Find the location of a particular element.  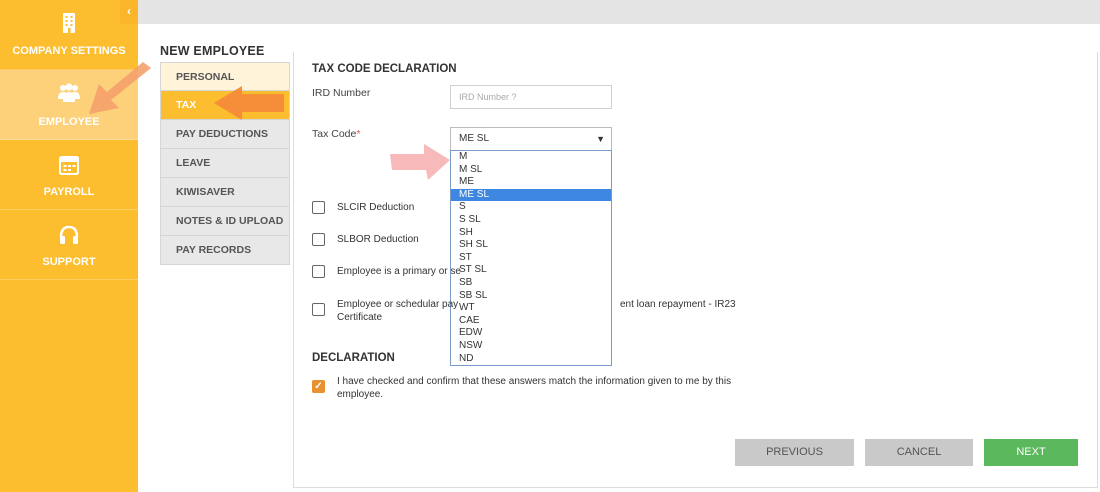

tax-code-label-text: Tax Code is located at coordinates (334, 134).